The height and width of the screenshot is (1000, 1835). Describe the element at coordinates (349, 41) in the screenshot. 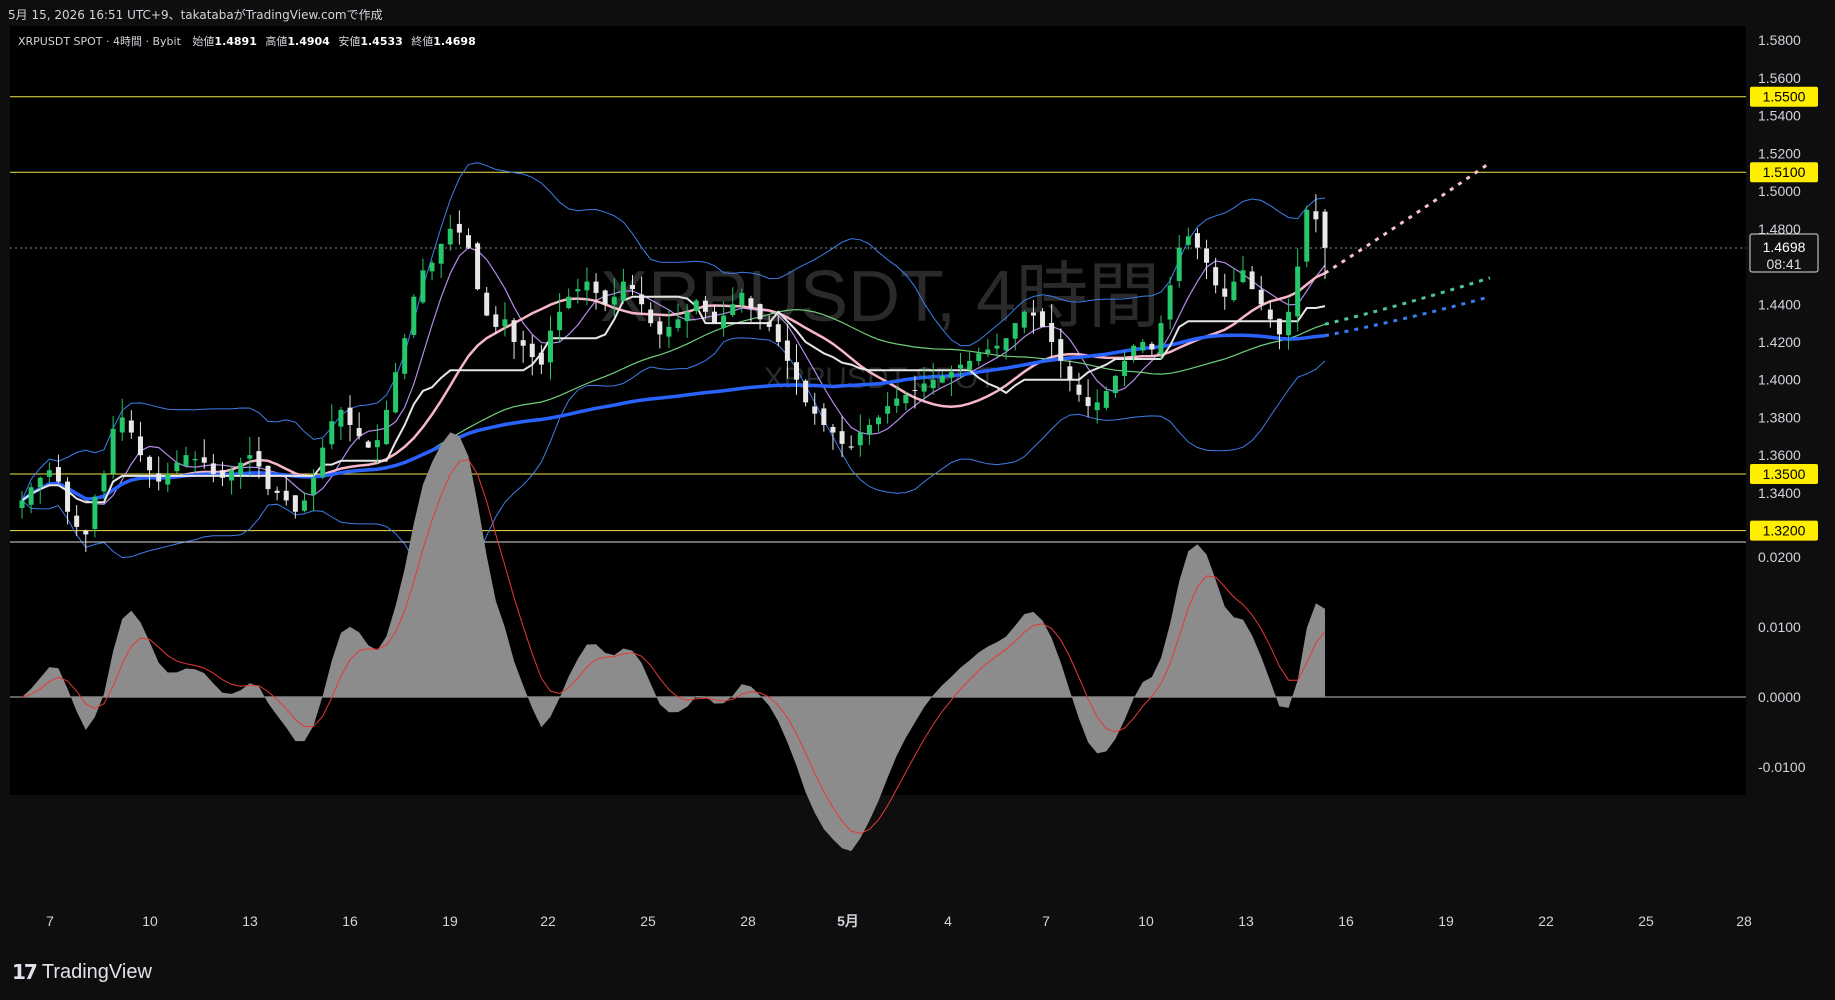

I see `legend-low-label: 安値` at that location.